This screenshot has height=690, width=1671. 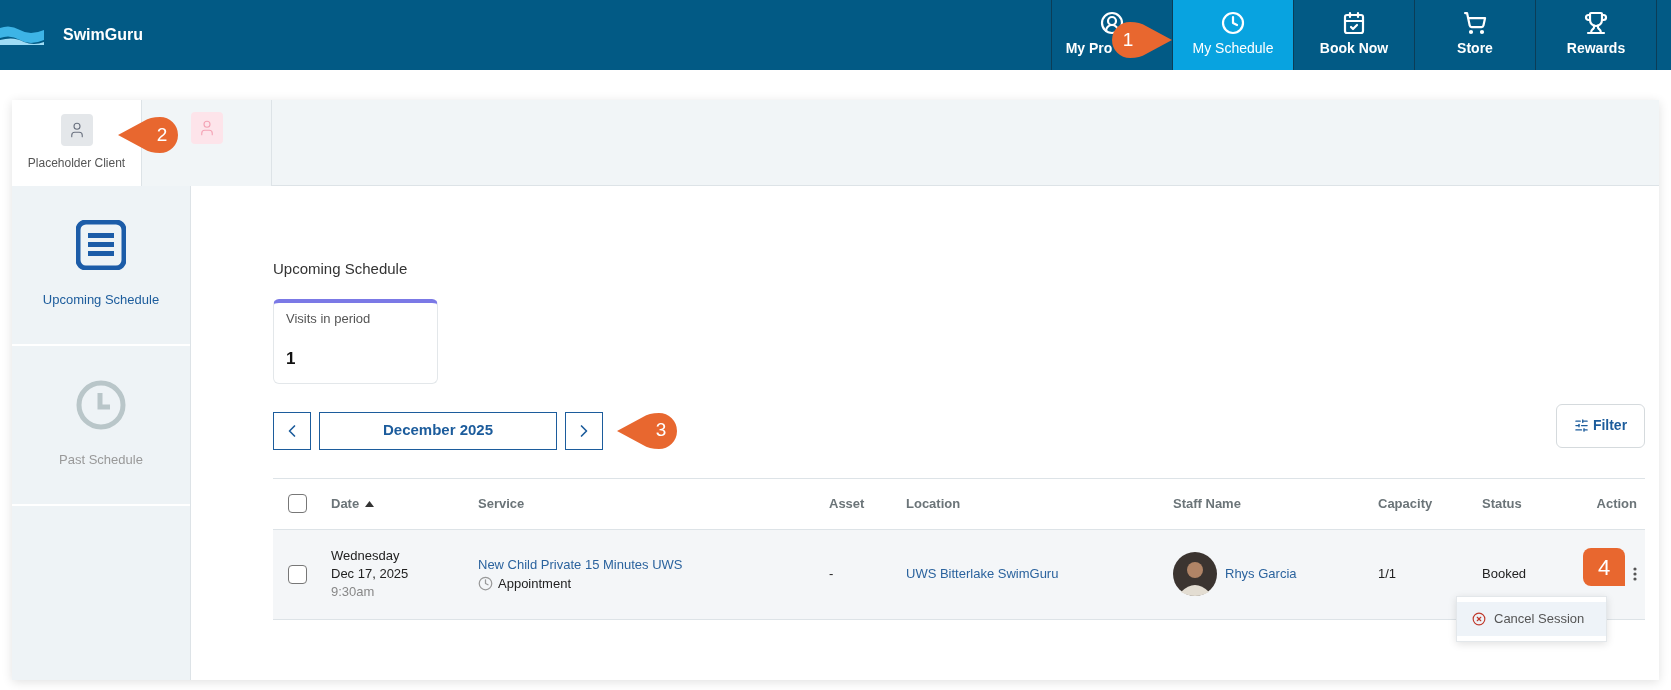 I want to click on row-checkbox, so click(x=297, y=574).